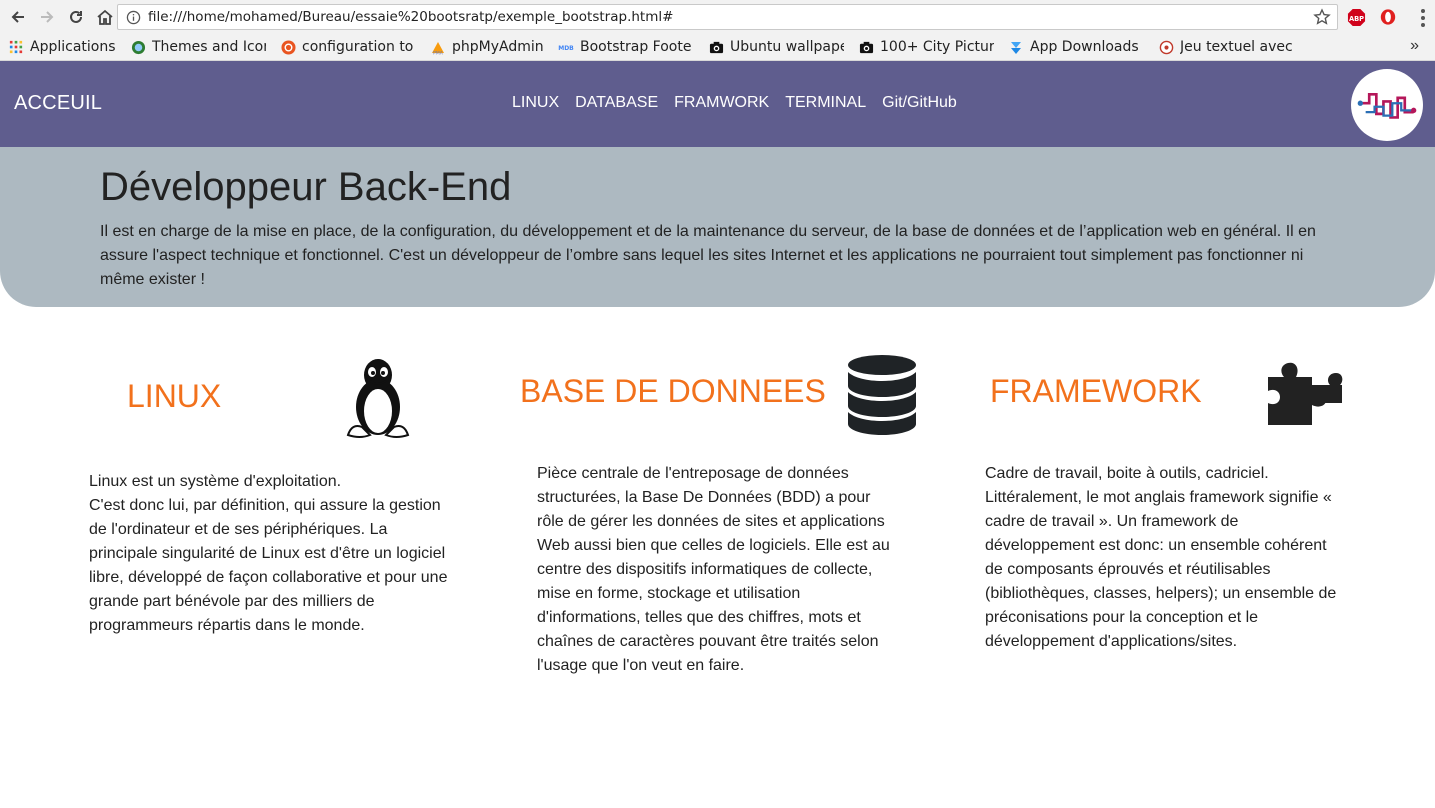 This screenshot has width=1435, height=808. I want to click on bookmark-configuration: configuration to, so click(348, 47).